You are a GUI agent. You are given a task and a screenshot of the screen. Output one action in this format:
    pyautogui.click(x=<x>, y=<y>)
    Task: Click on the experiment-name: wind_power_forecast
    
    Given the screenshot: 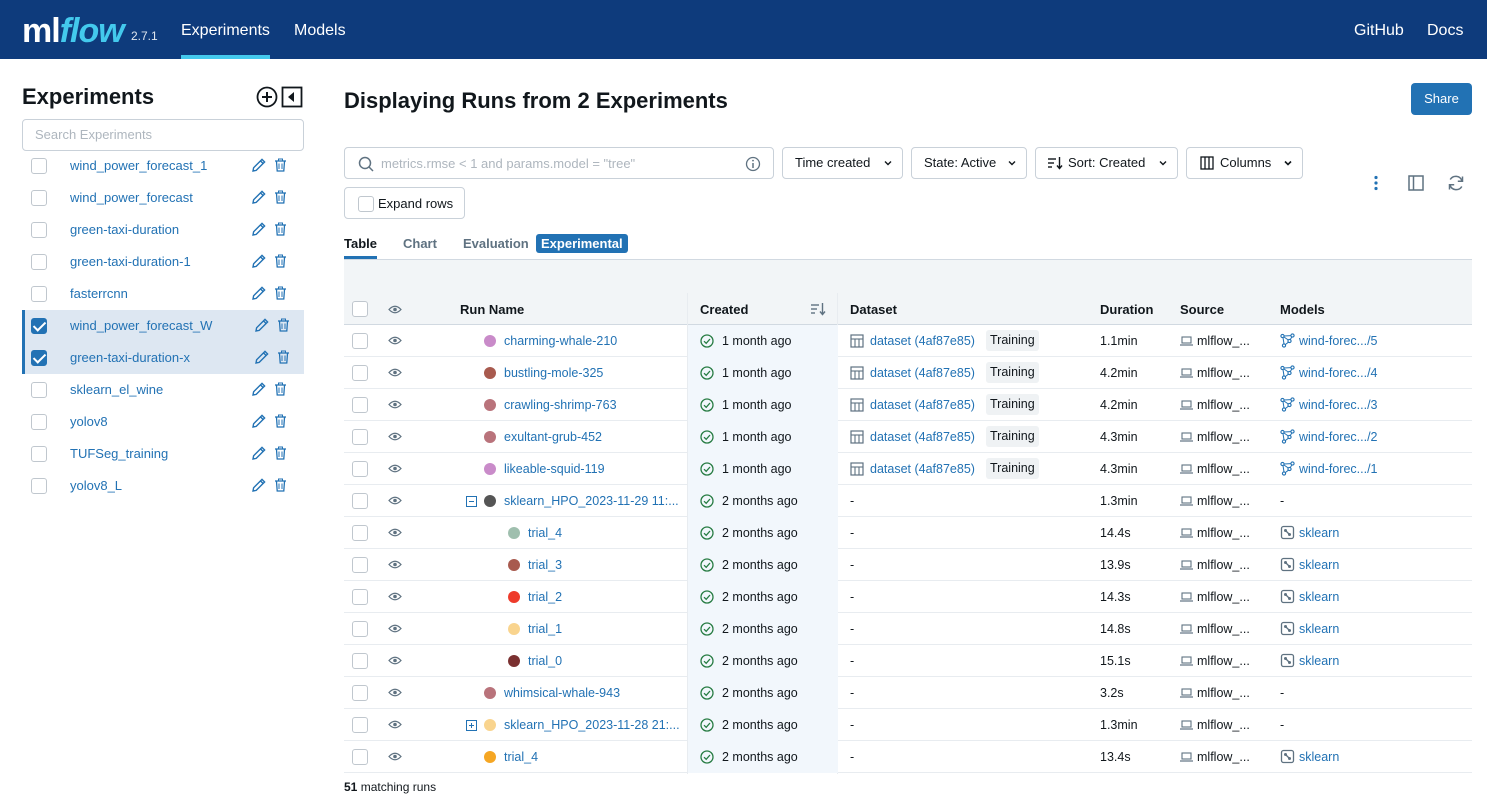 What is the action you would take?
    pyautogui.click(x=131, y=197)
    